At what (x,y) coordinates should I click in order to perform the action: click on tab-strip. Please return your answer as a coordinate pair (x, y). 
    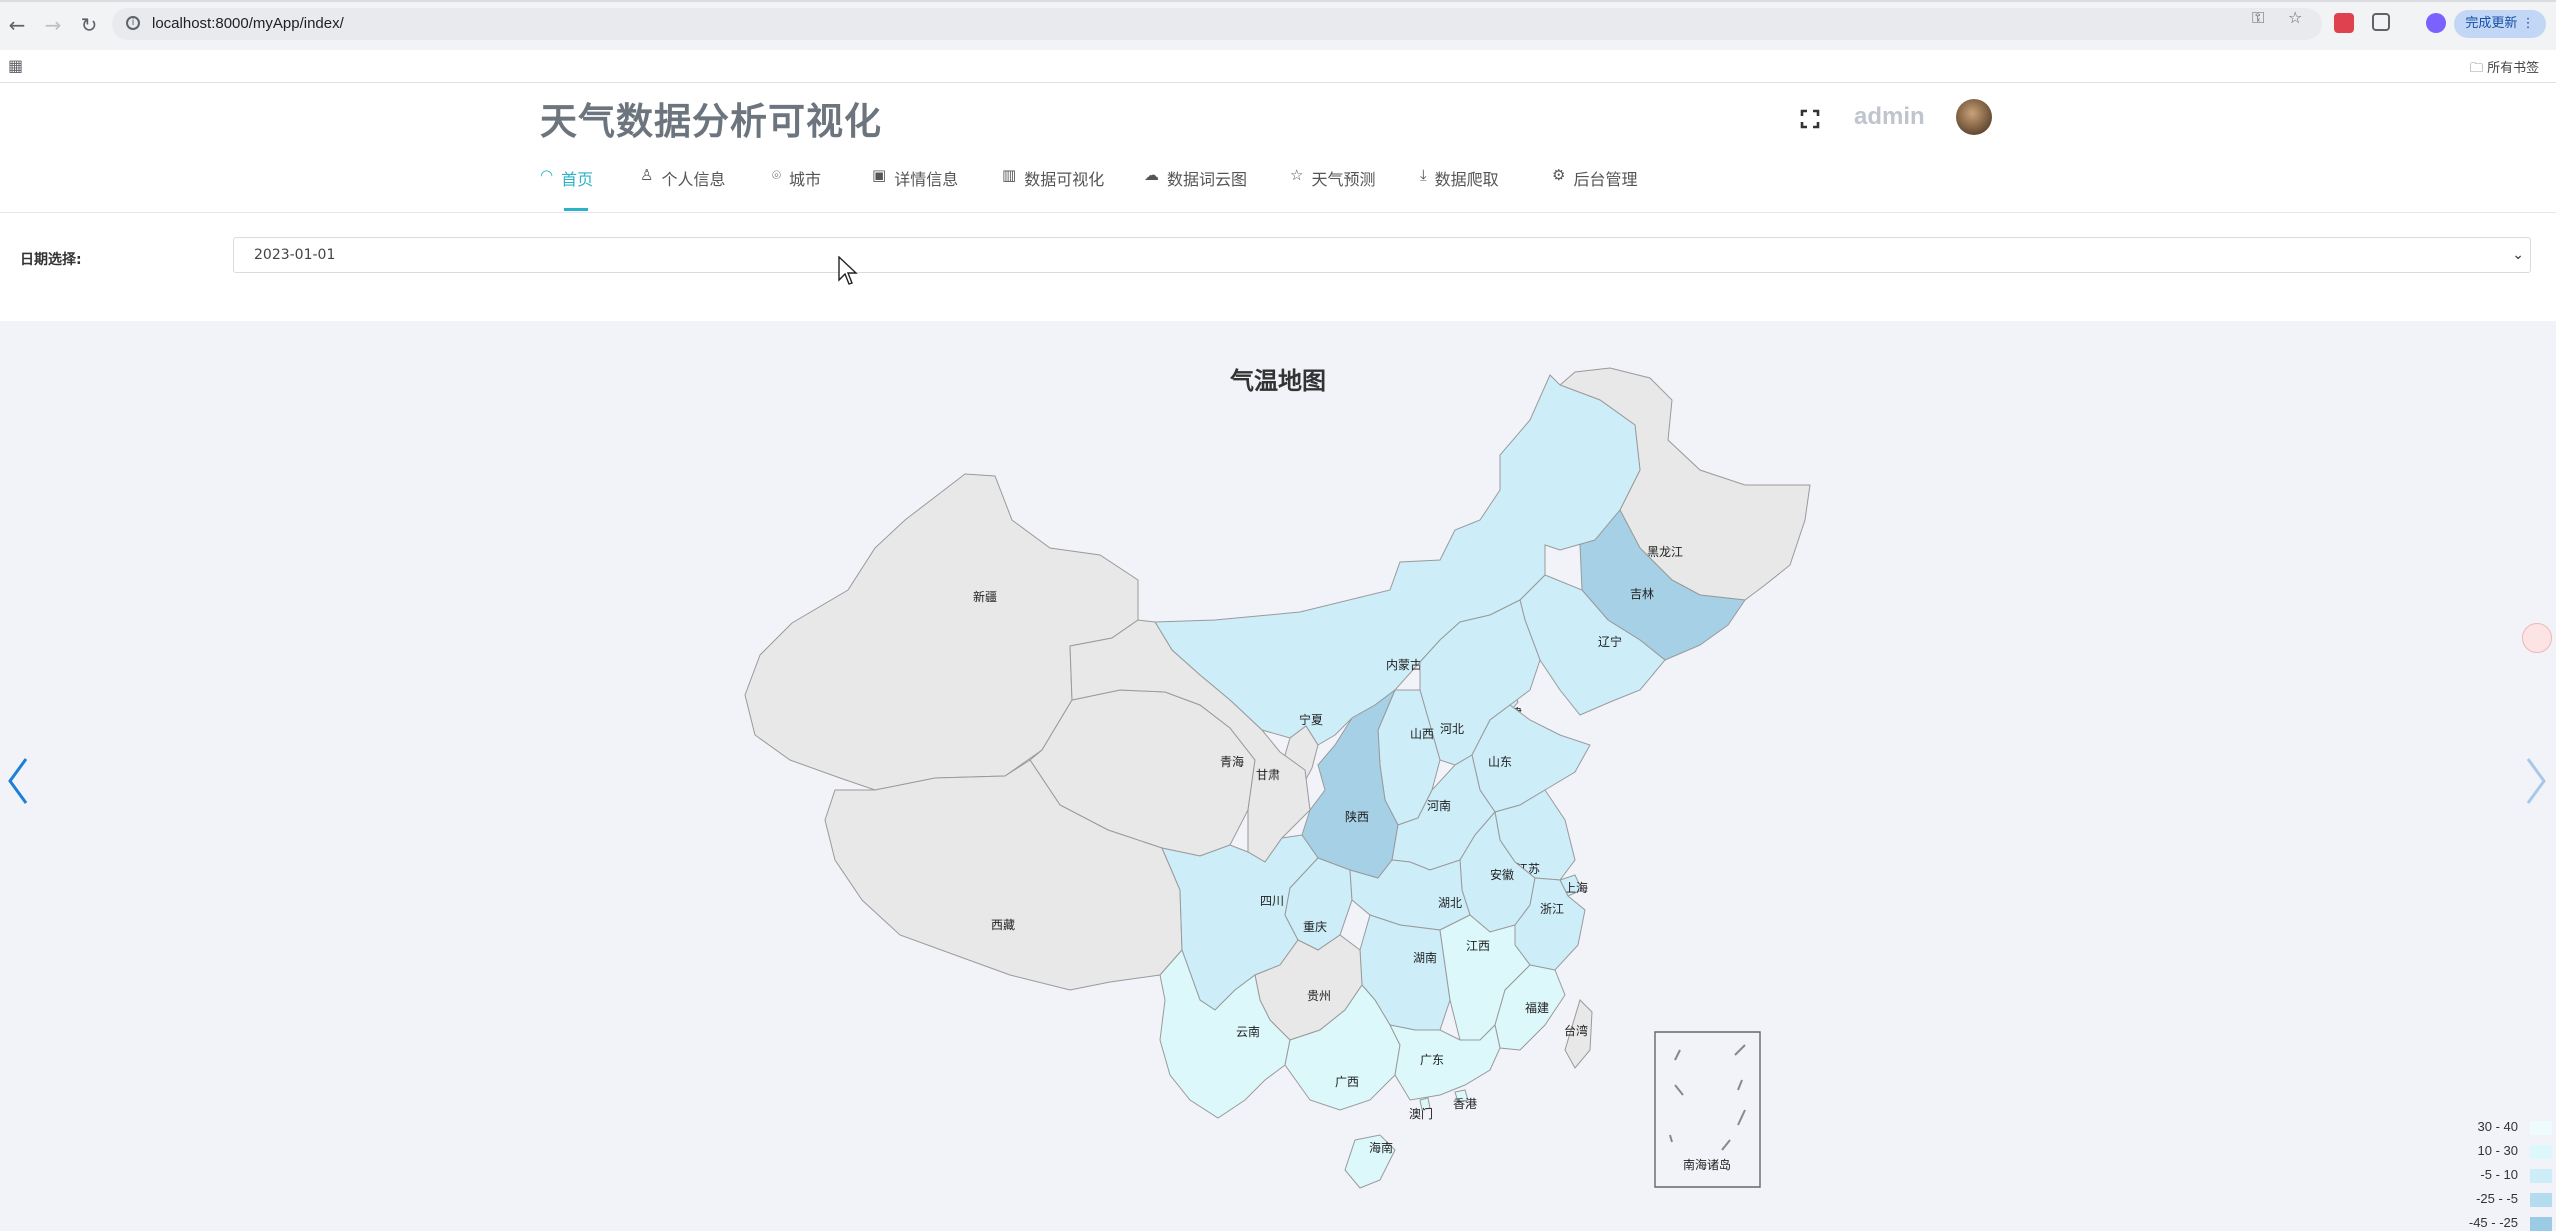
    Looking at the image, I should click on (1278, 1).